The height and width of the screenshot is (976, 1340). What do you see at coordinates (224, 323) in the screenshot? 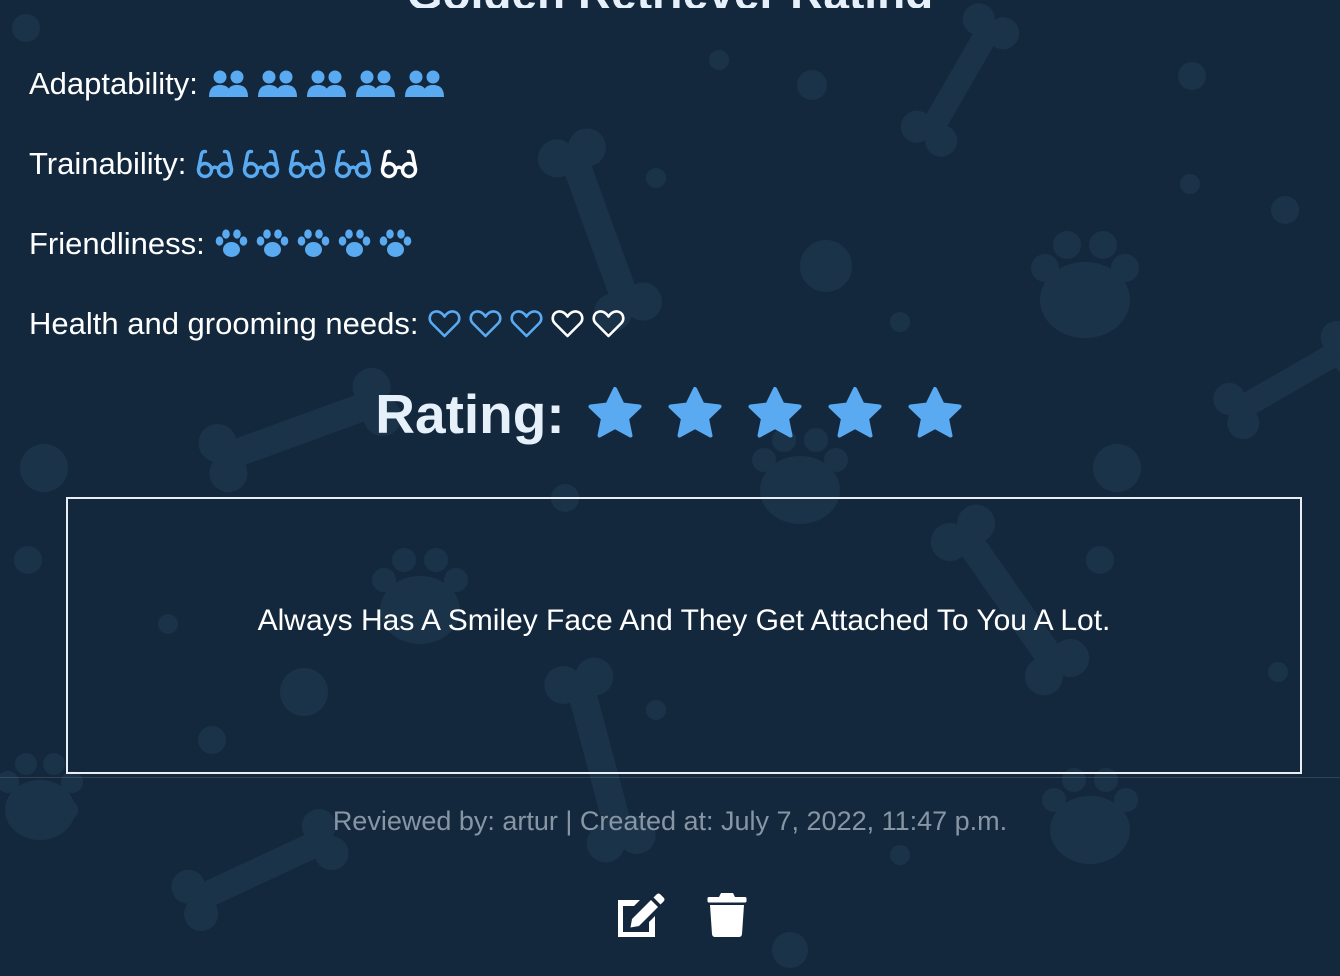
I see `attribute-label: Health and grooming needs:` at bounding box center [224, 323].